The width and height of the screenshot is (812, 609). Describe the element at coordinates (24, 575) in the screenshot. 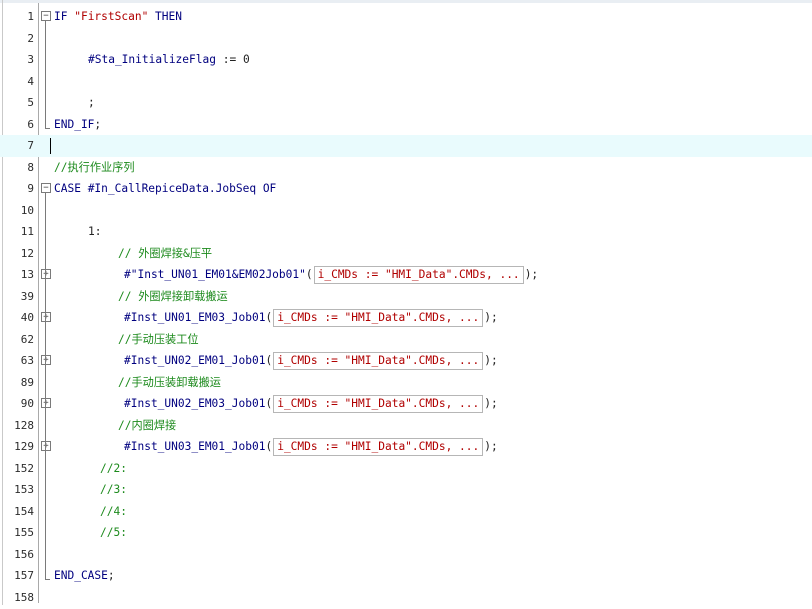

I see `line-number: 157` at that location.